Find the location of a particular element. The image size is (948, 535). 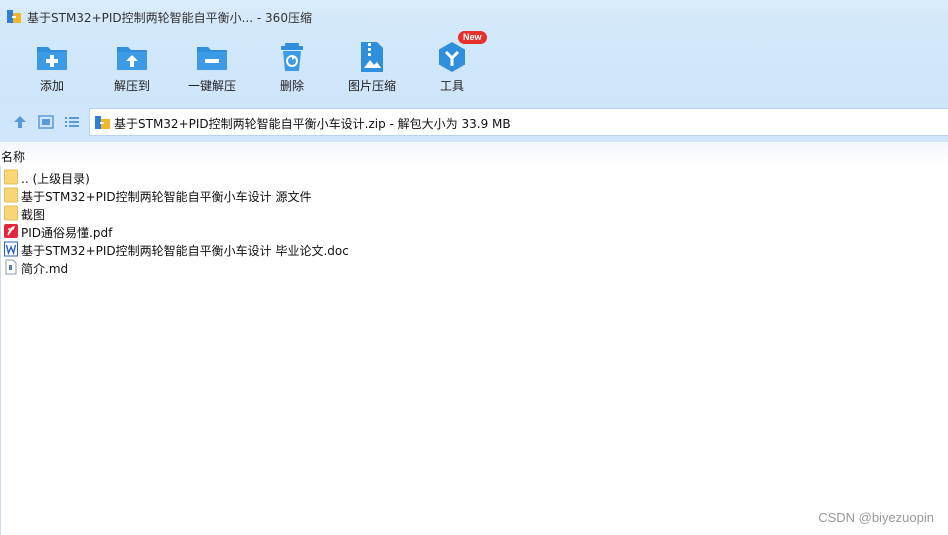

add-label: 添加 is located at coordinates (51, 86).